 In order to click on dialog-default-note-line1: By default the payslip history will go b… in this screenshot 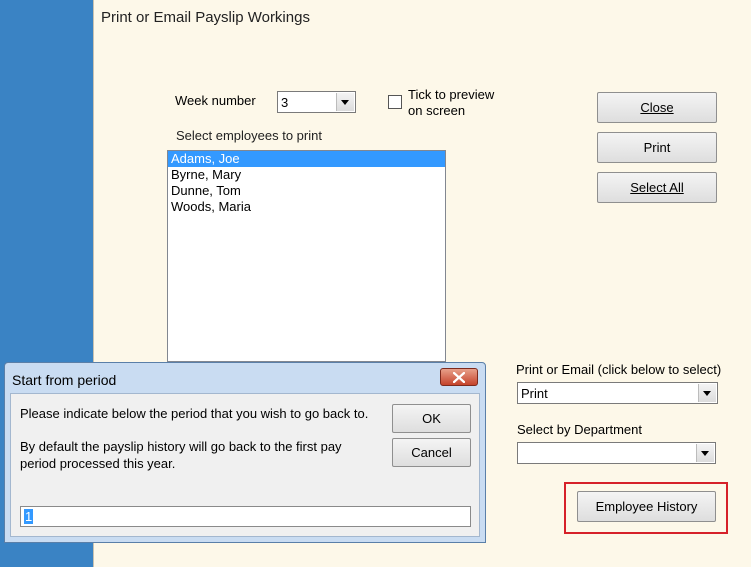, I will do `click(181, 446)`.